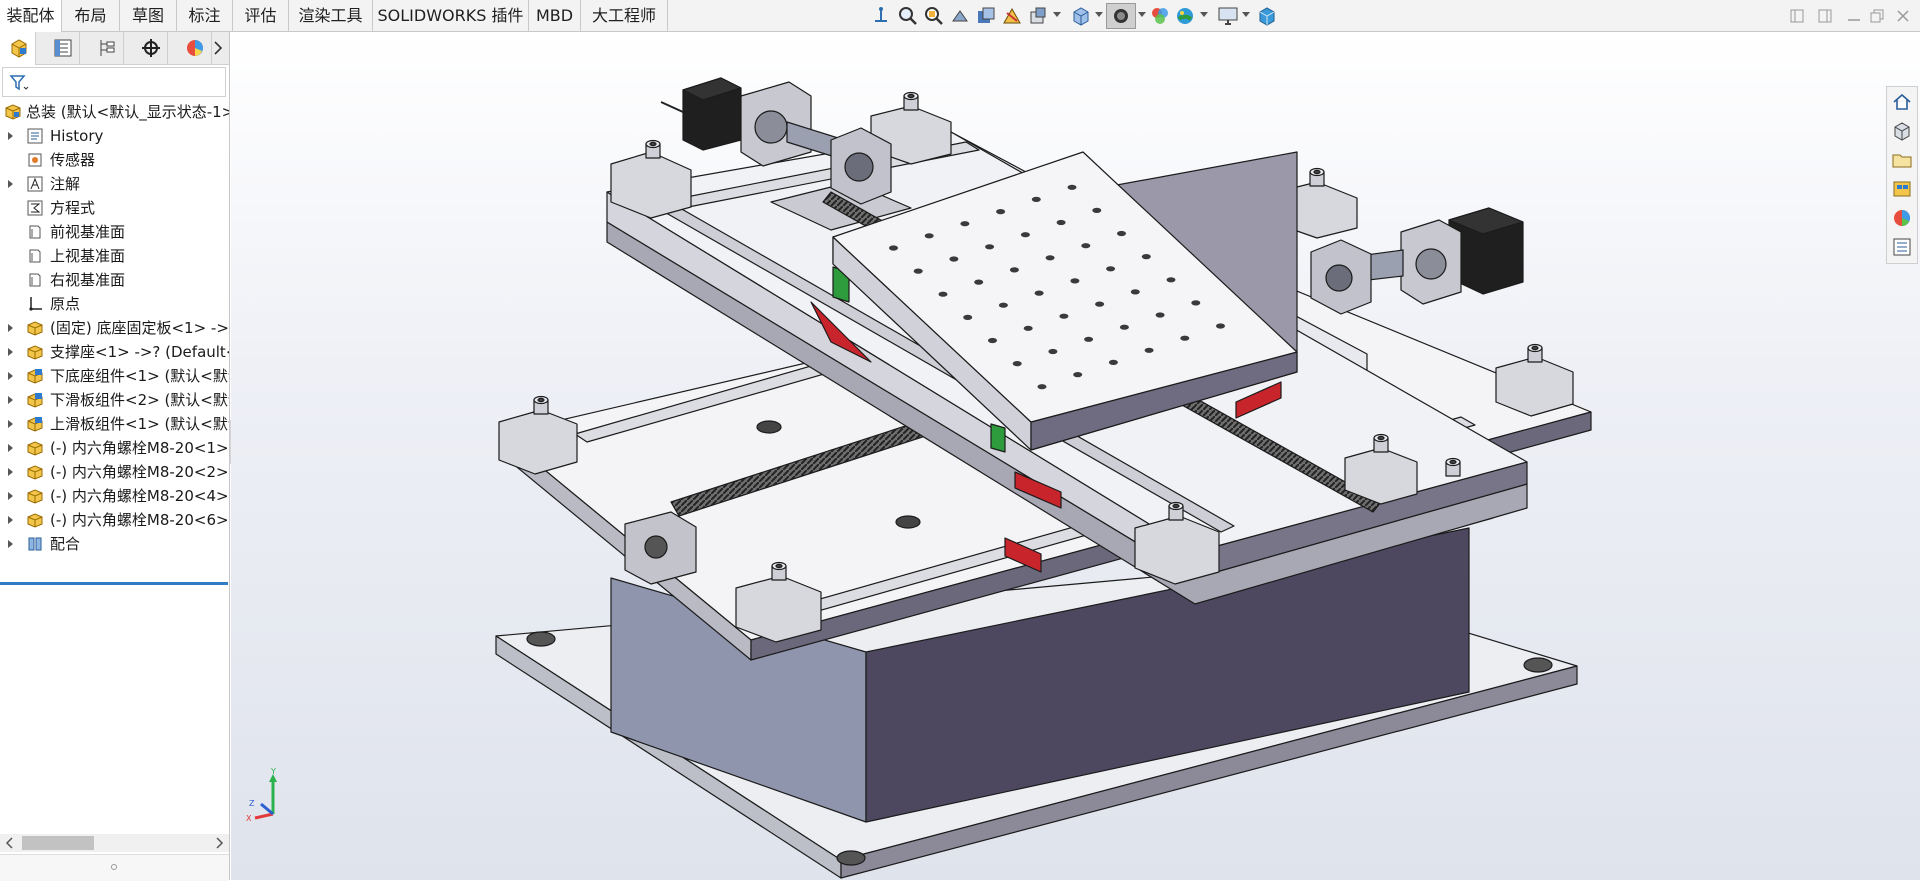  I want to click on tree-root: 总装 (默认<默认_显示状态-1>), so click(114, 112).